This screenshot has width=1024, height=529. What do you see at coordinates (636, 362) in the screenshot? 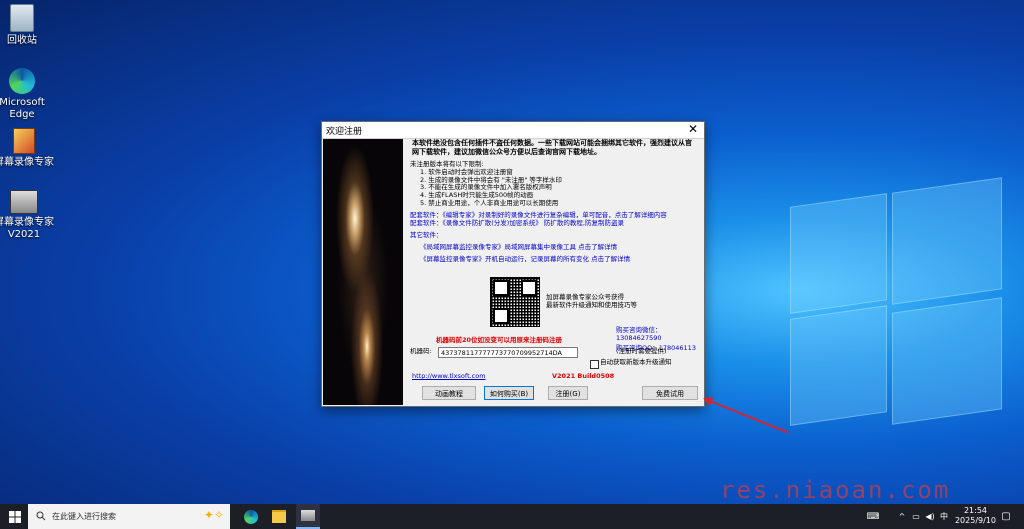
I see `auto-update-label: 自动获取新版本升级通知` at bounding box center [636, 362].